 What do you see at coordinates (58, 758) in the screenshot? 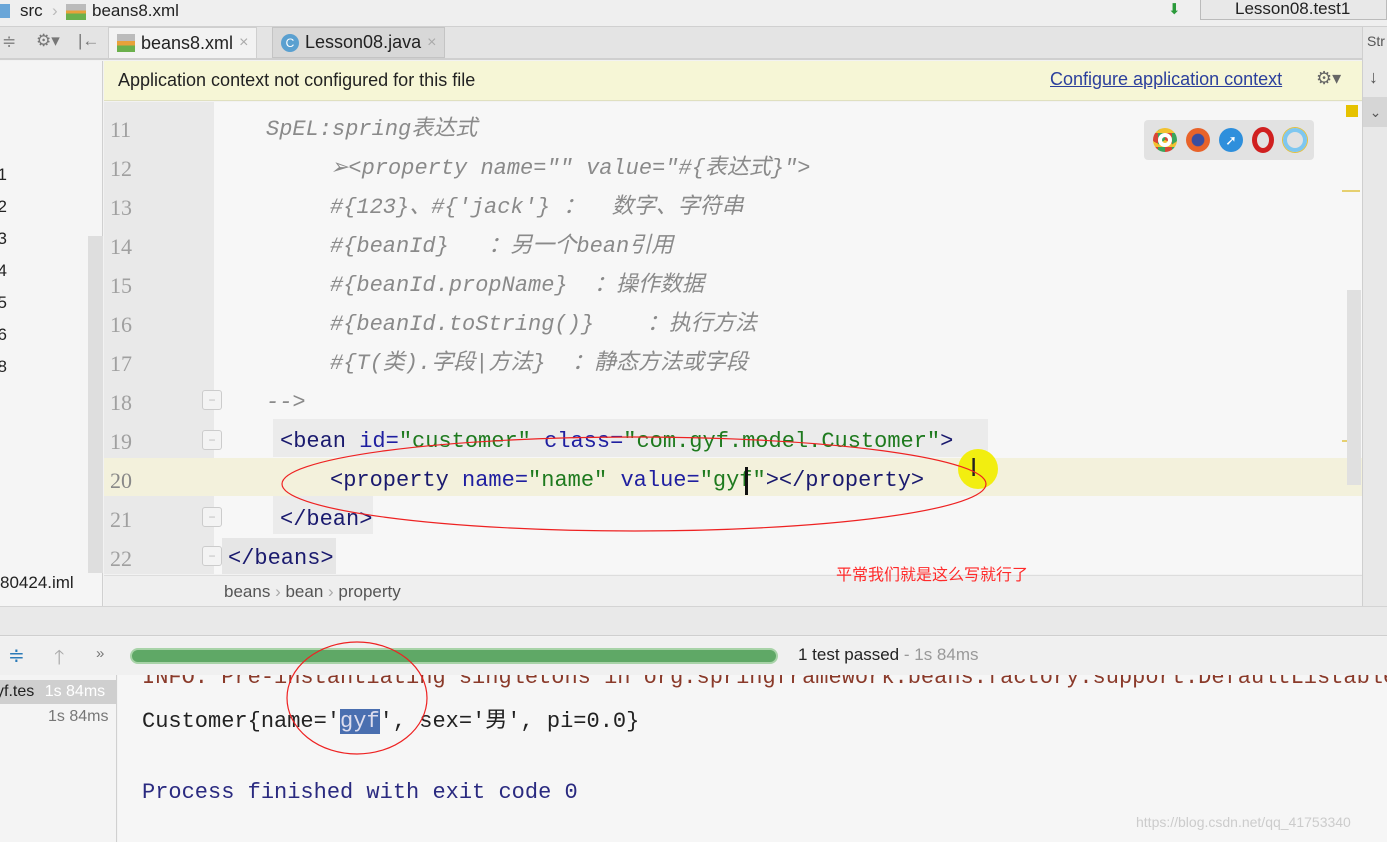
I see `test-tree: yf.tes 1s 84ms 1s 84ms` at bounding box center [58, 758].